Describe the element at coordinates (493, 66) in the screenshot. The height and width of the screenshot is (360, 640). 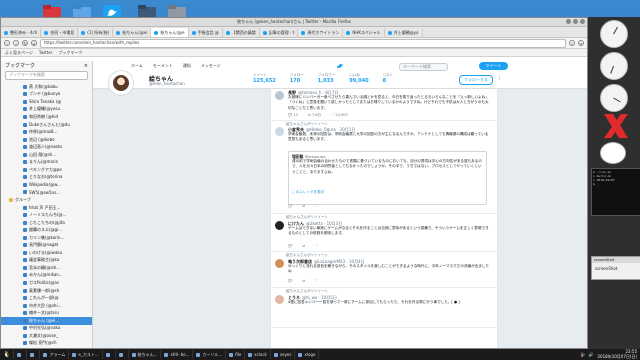
I see `tweet-button: ツイート` at that location.